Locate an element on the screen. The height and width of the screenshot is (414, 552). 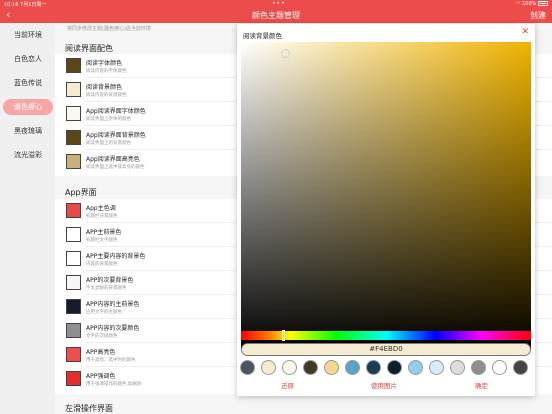
row-subtitle: 阅读内容的字体颜色 is located at coordinates (106, 71).